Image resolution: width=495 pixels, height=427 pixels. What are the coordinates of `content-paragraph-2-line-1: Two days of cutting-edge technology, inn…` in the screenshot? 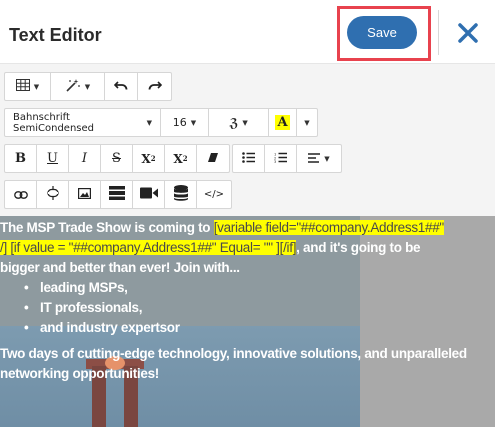 It's located at (233, 353).